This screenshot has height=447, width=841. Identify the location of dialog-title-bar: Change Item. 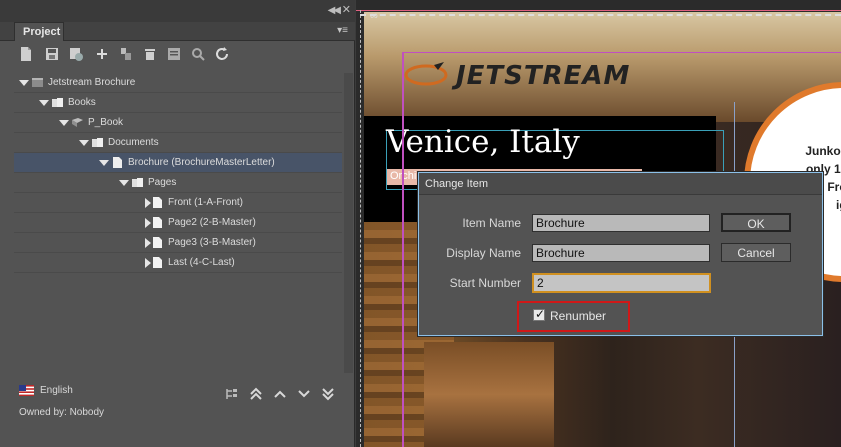
(620, 184).